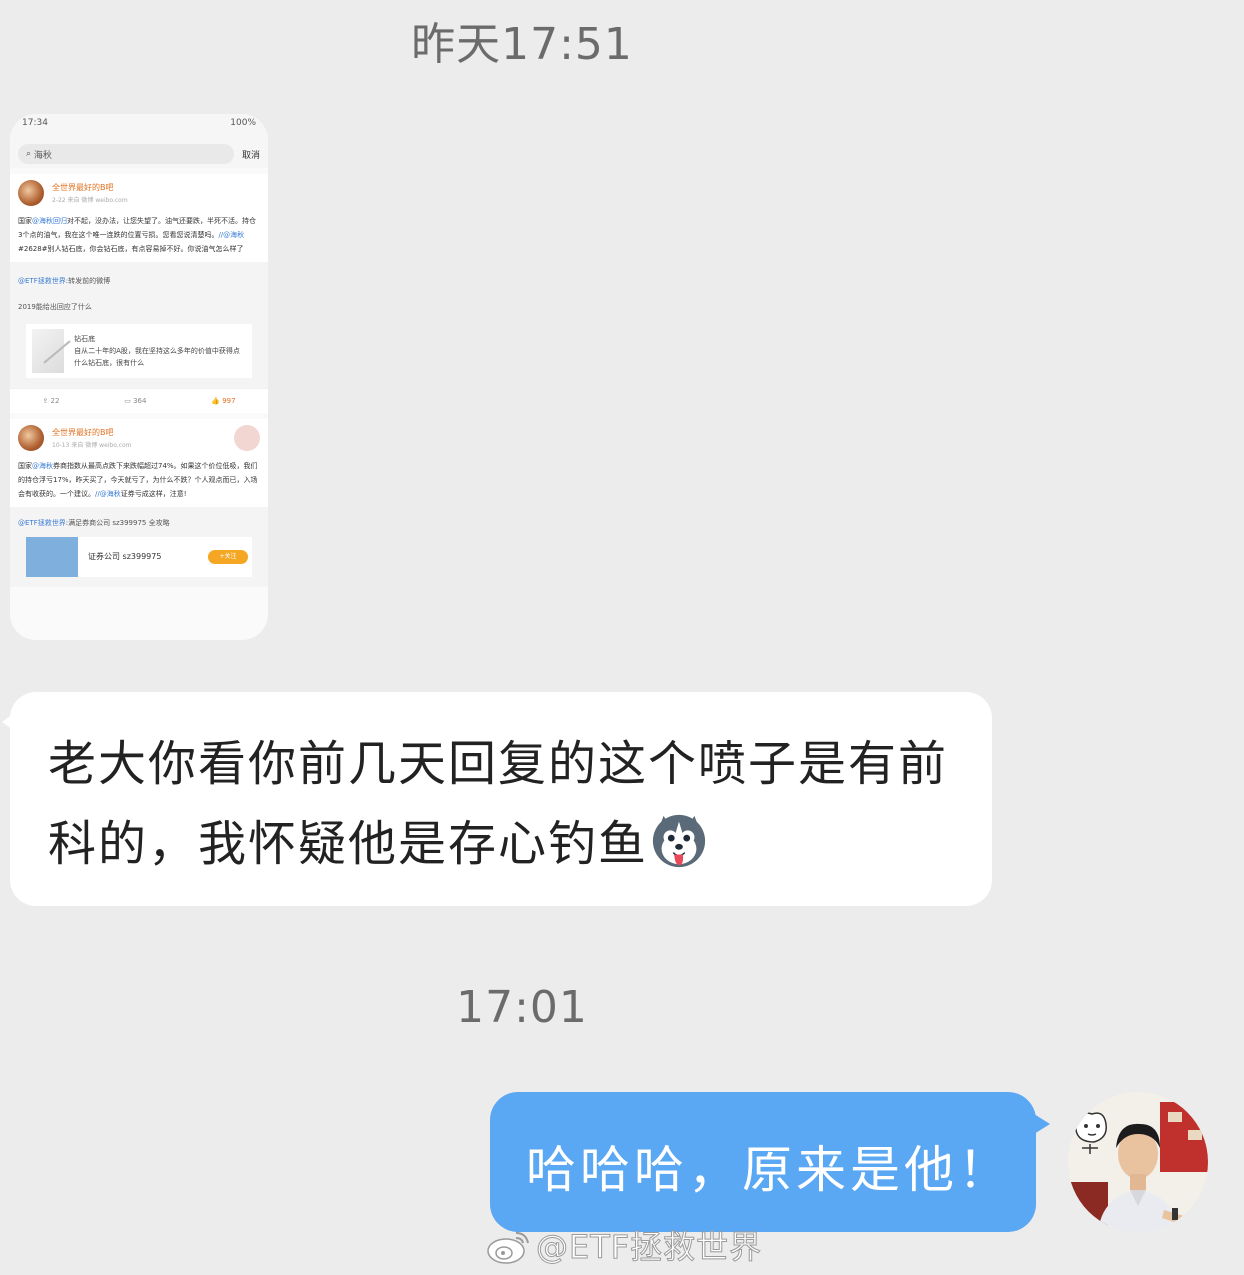 The width and height of the screenshot is (1244, 1275). What do you see at coordinates (85, 339) in the screenshot?
I see `thumb-card-title: 钻石底` at bounding box center [85, 339].